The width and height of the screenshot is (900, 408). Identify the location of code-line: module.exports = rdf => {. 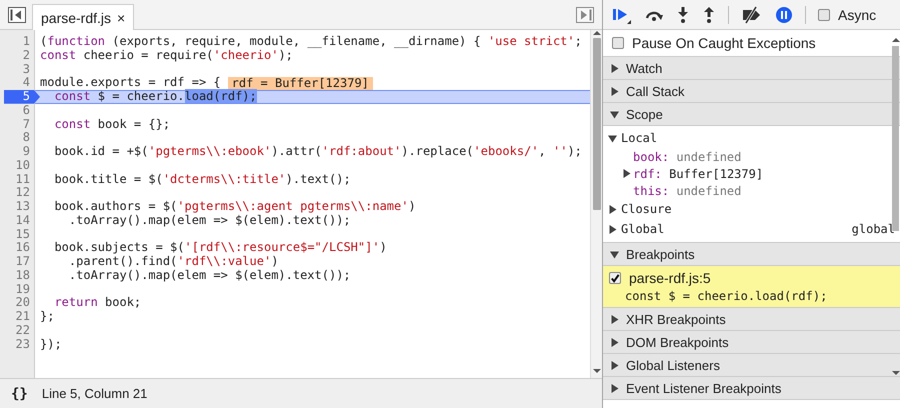
(130, 83).